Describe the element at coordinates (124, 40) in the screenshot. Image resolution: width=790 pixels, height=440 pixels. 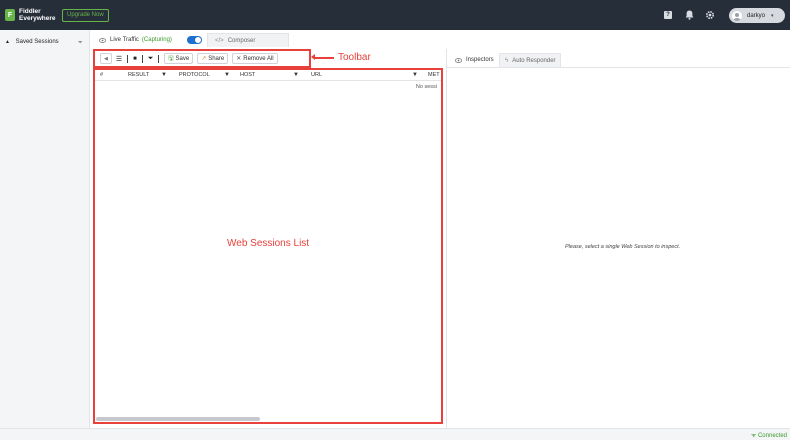
I see `live-traffic-label: Live Traffic` at that location.